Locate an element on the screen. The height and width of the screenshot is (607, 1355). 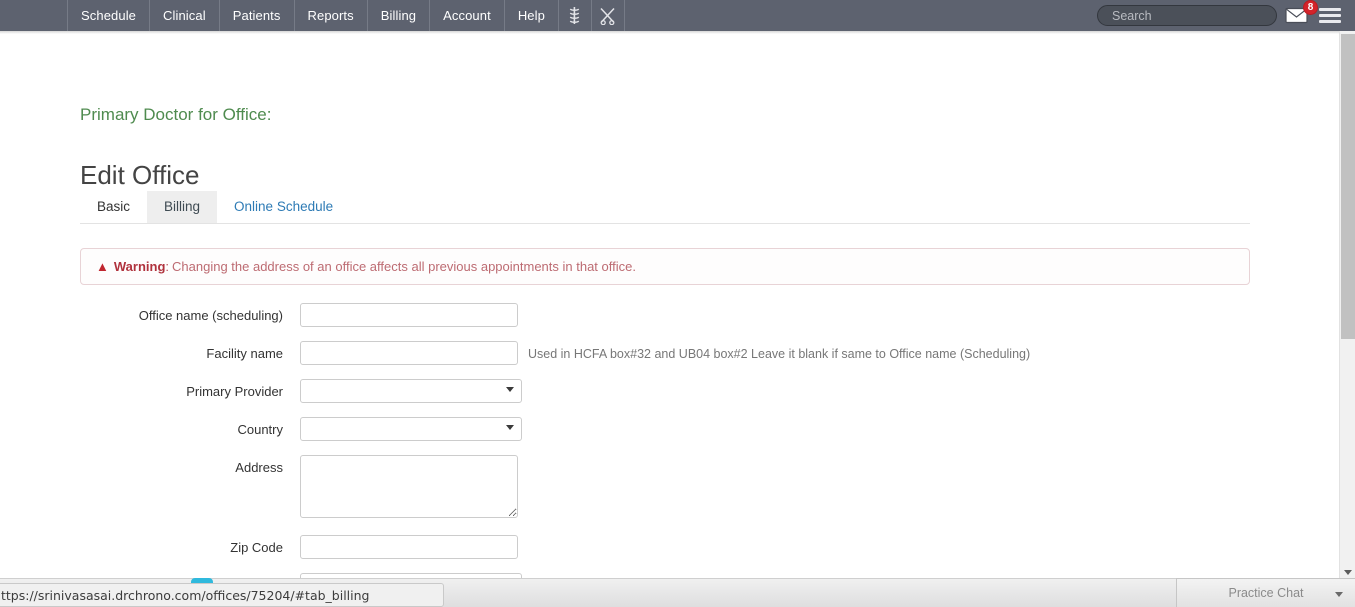
nav-label: Billing is located at coordinates (398, 15).